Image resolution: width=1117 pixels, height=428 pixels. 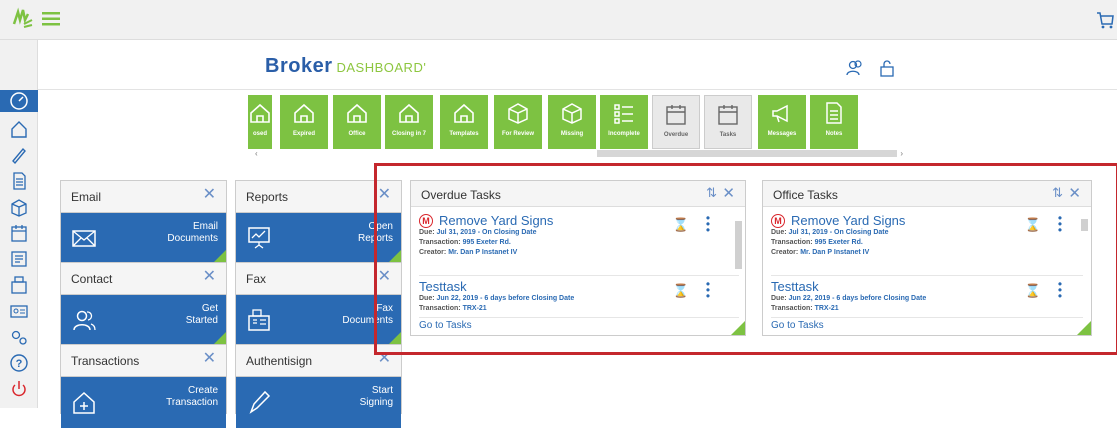 I want to click on scroll-thumb, so click(x=747, y=153).